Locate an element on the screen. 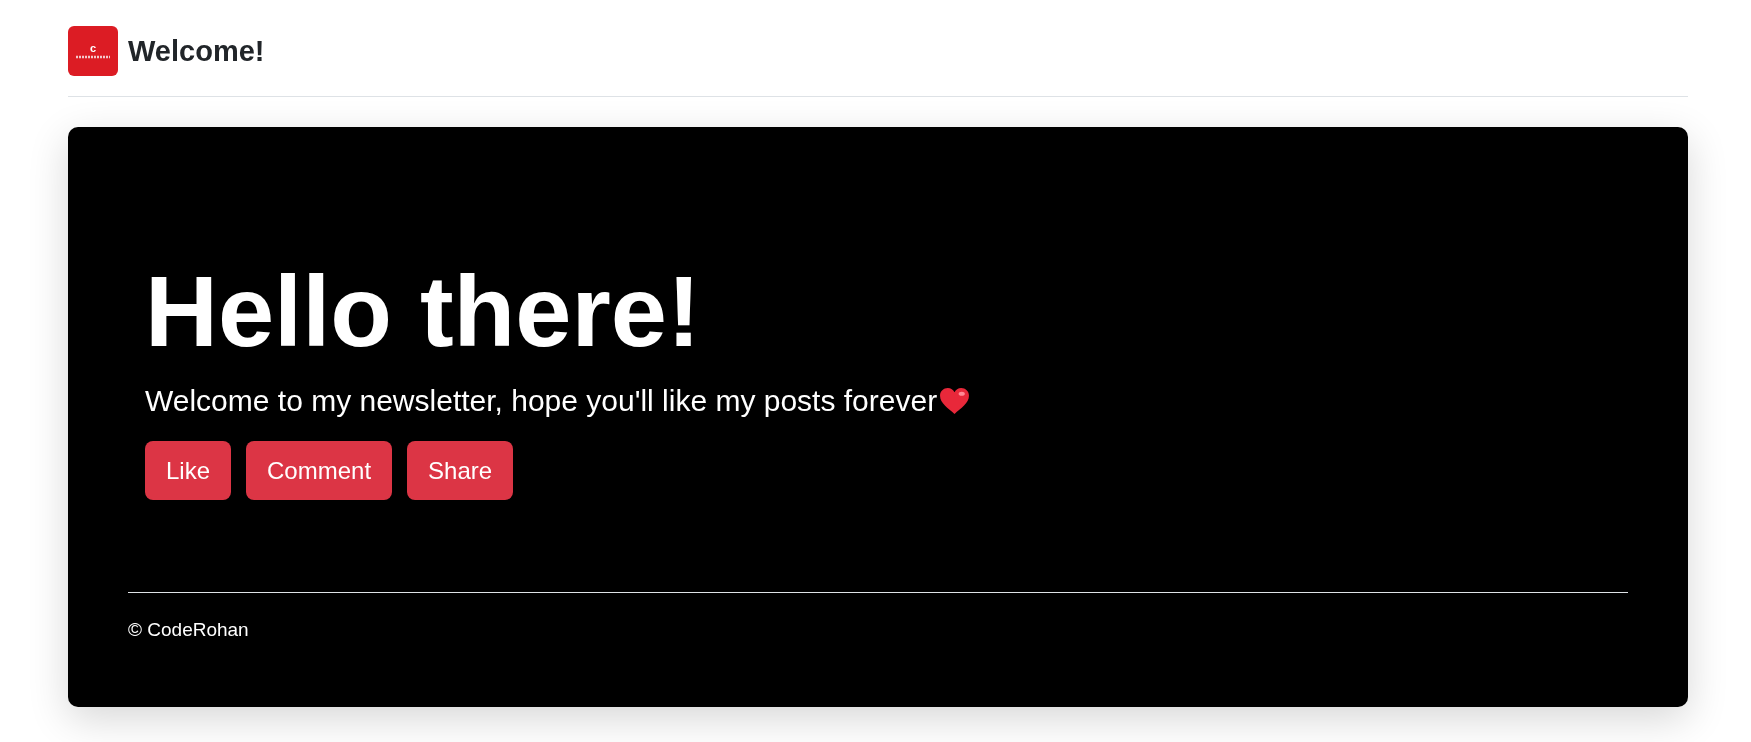 This screenshot has width=1751, height=742. site-title: Welcome! is located at coordinates (196, 51).